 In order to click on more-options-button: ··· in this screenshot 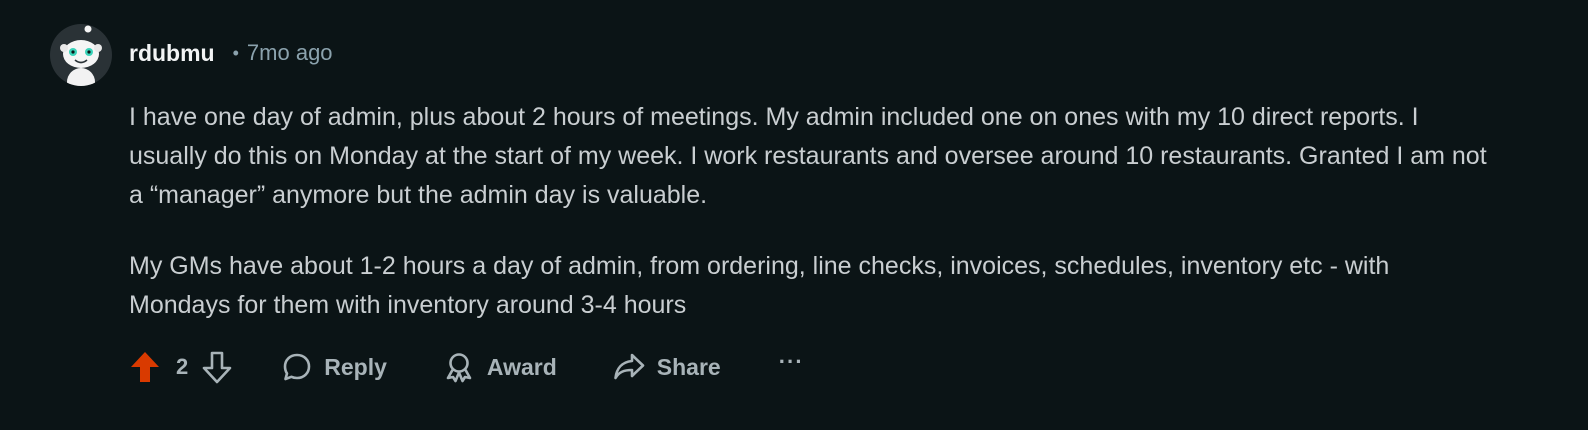, I will do `click(791, 367)`.